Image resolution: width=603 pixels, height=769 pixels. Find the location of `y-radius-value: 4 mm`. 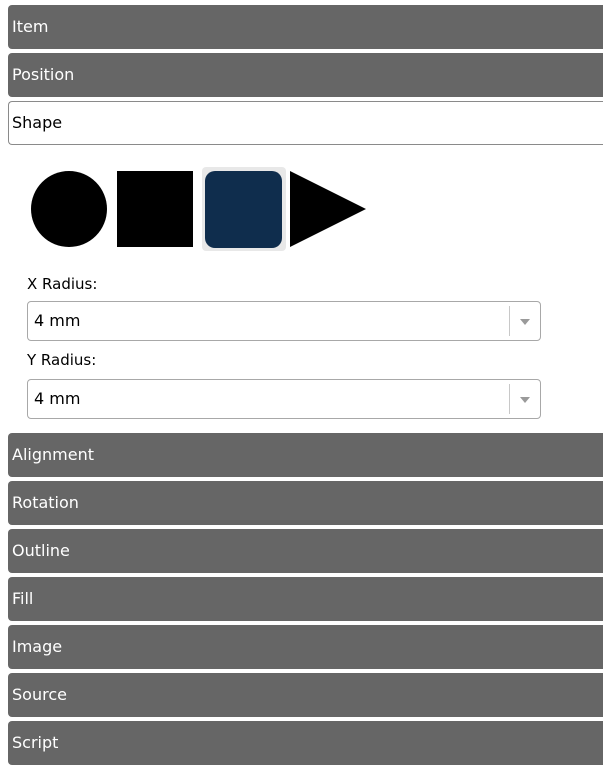

y-radius-value: 4 mm is located at coordinates (57, 398).